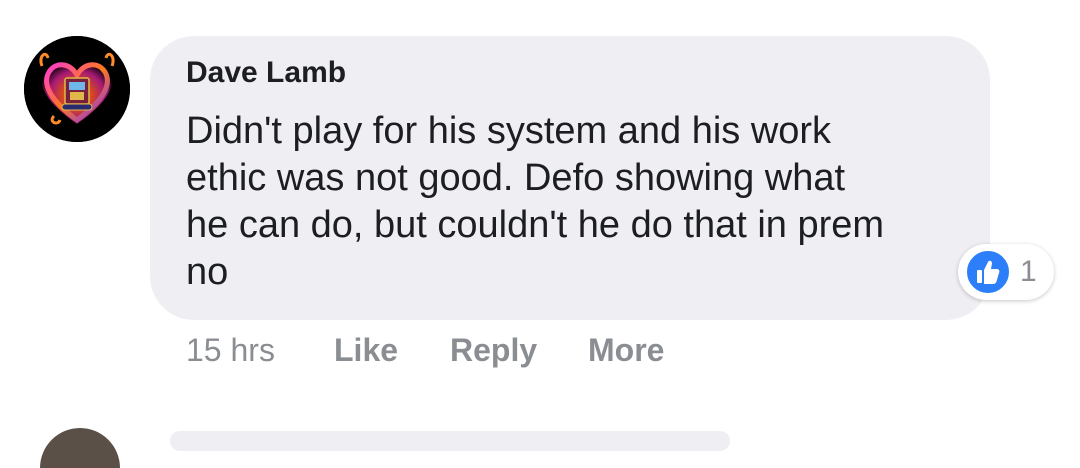  Describe the element at coordinates (1028, 271) in the screenshot. I see `reaction-count: 1` at that location.